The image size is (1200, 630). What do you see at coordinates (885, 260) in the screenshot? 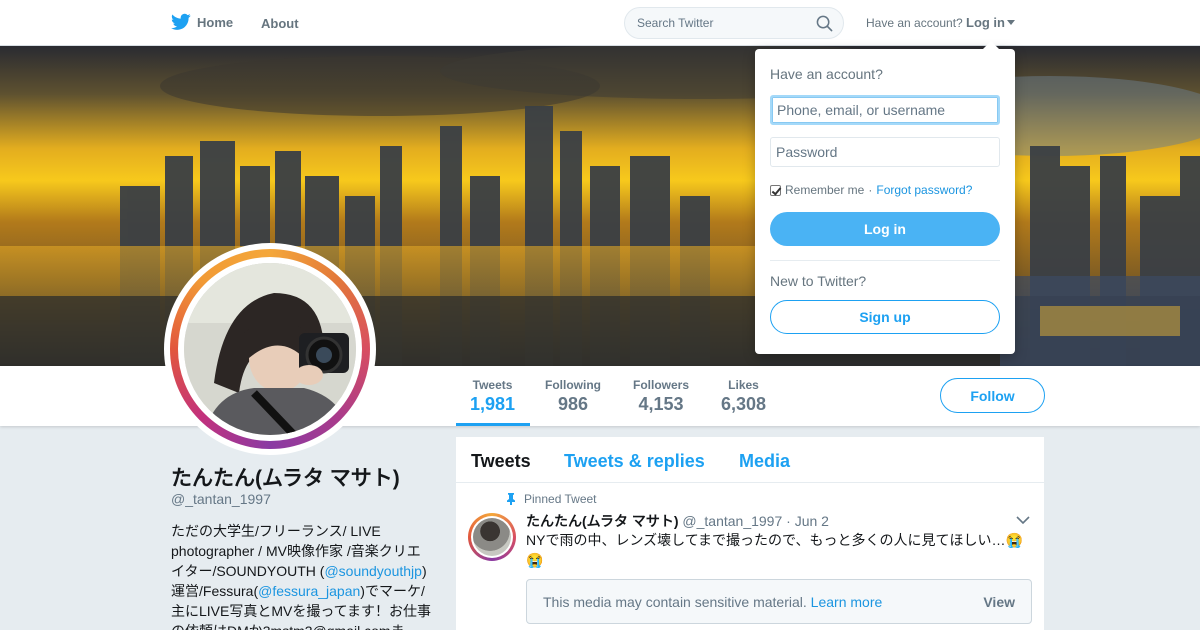
I see `dropdown-divider` at bounding box center [885, 260].